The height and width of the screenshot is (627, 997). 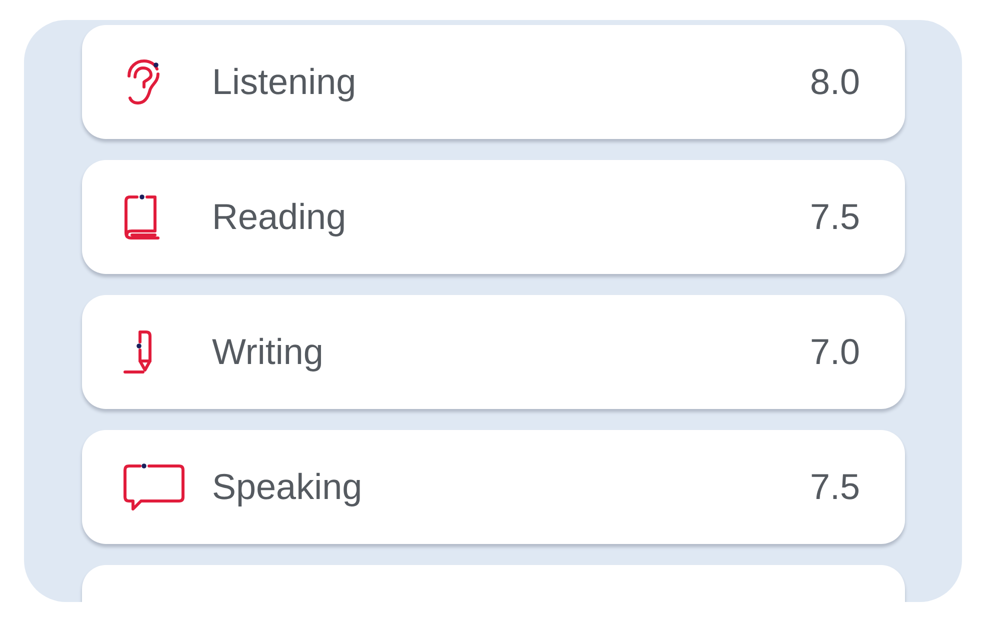 What do you see at coordinates (142, 217) in the screenshot?
I see `book-icon` at bounding box center [142, 217].